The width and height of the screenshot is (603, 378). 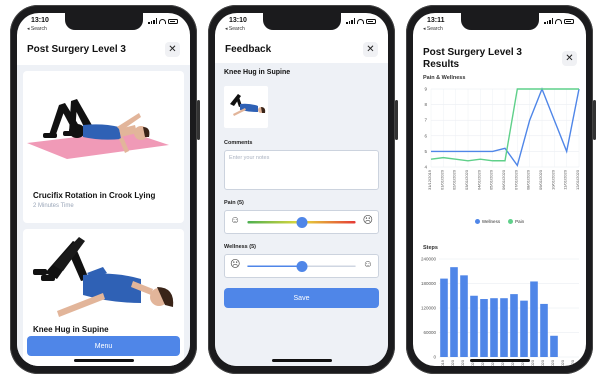 What do you see at coordinates (487, 222) in the screenshot?
I see `legend-wellness: Wellness` at bounding box center [487, 222].